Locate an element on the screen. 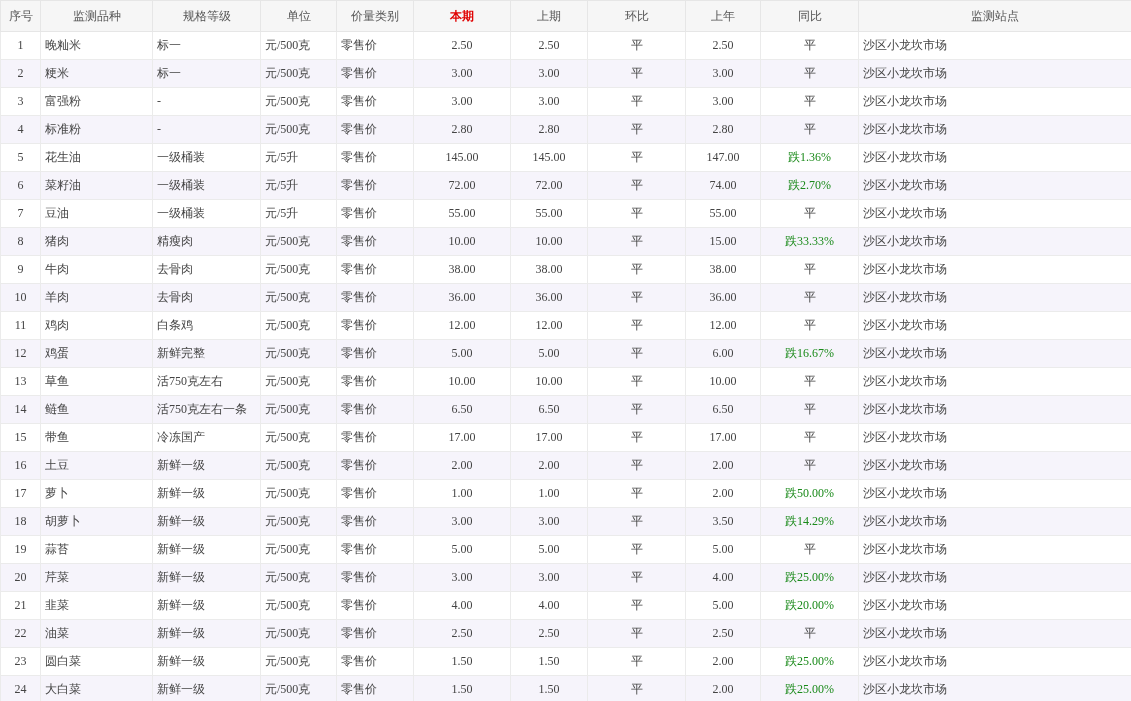  row-number: 6 is located at coordinates (20, 185).